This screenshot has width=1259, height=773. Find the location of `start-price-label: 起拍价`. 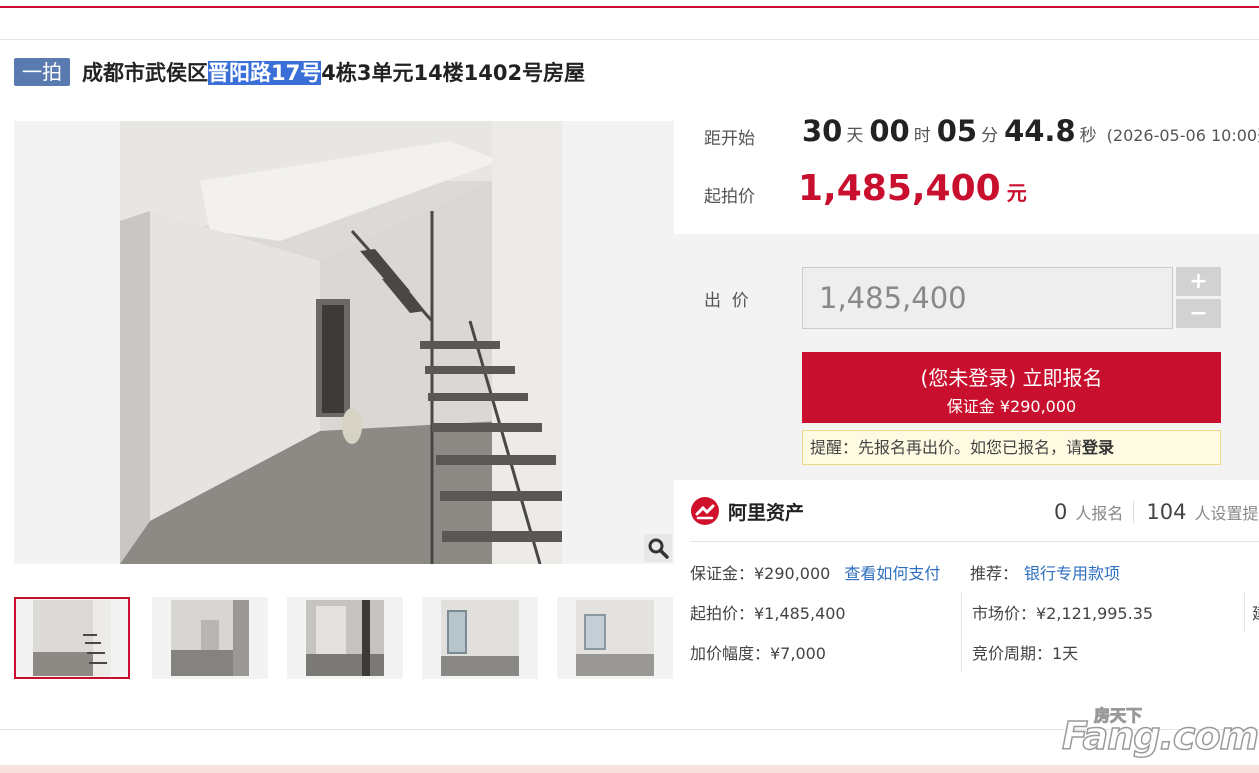

start-price-label: 起拍价 is located at coordinates (729, 197).